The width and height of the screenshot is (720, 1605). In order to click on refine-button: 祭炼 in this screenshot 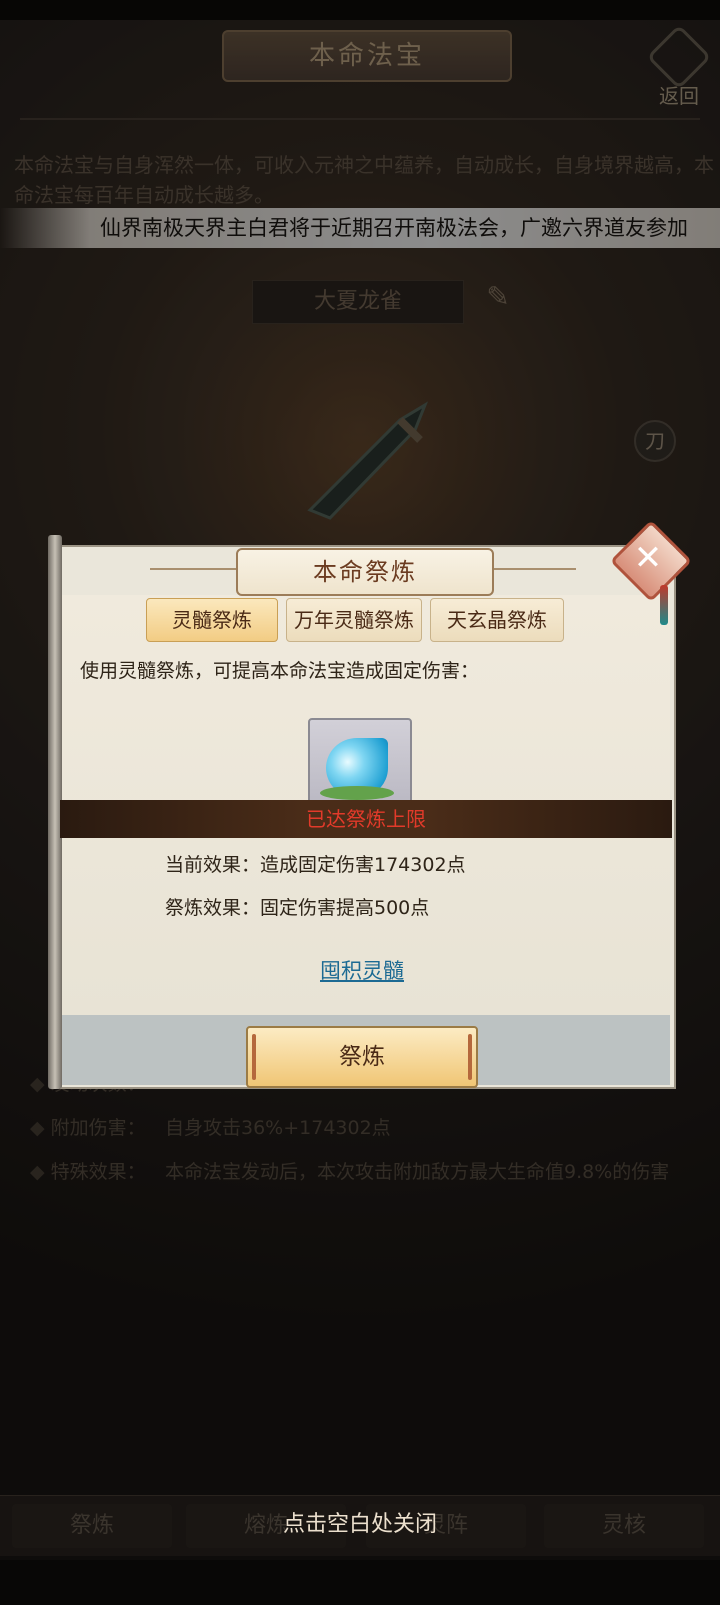, I will do `click(362, 1057)`.